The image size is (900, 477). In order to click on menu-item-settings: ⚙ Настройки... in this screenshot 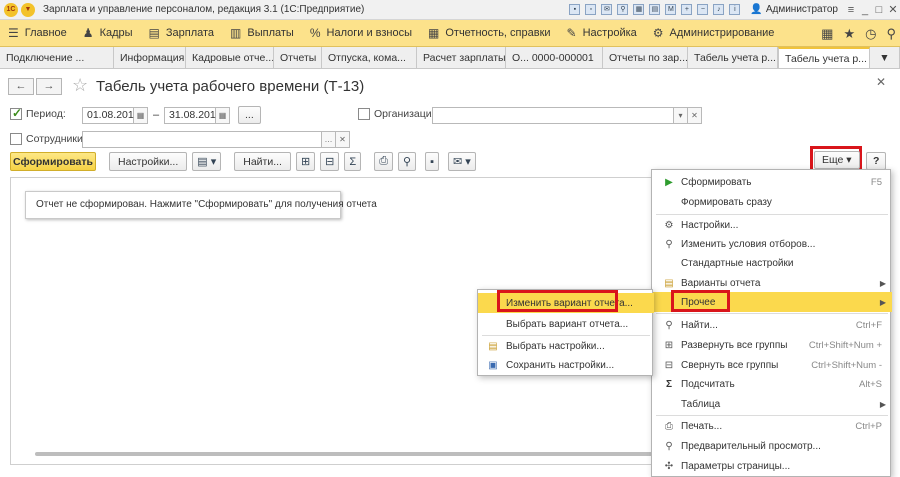, I will do `click(772, 225)`.